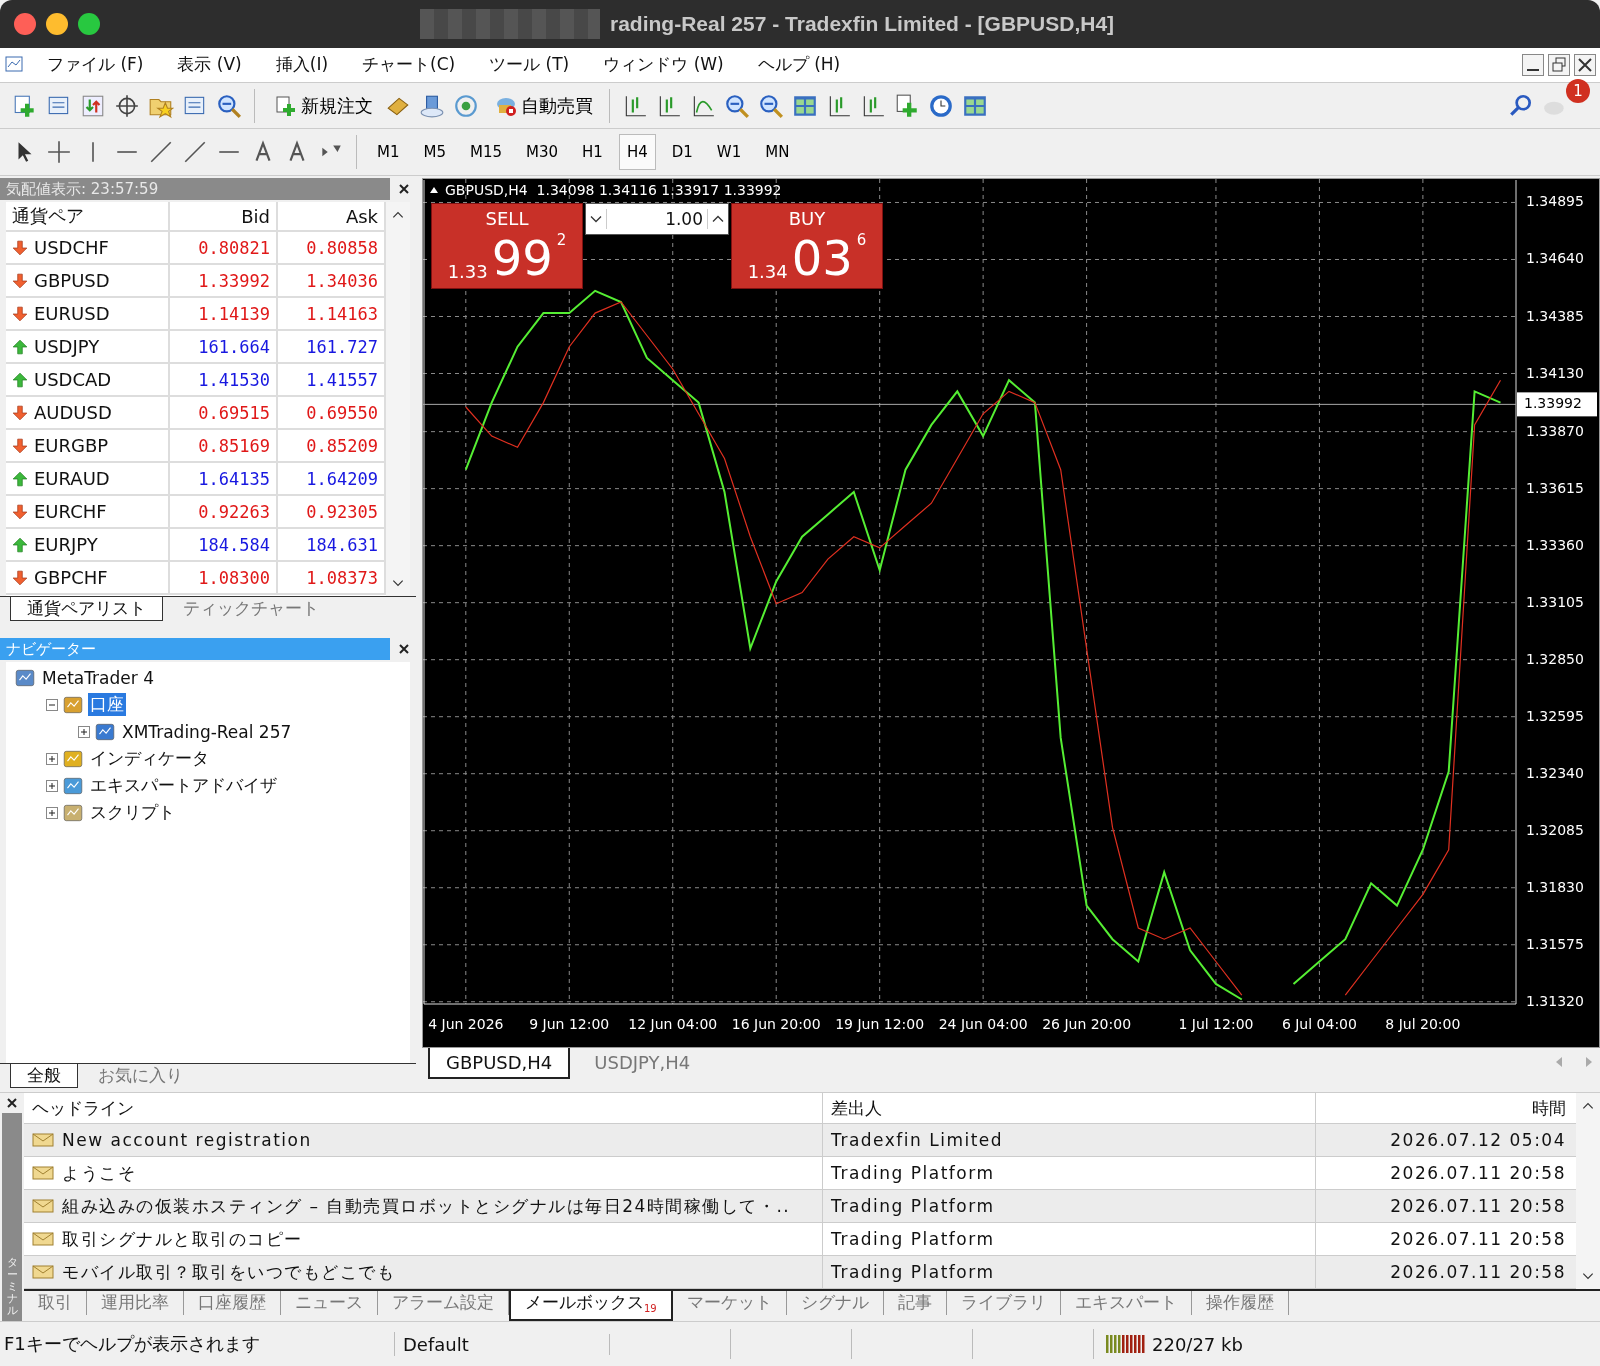  I want to click on tree-item: MetaTrader 4, so click(98, 677).